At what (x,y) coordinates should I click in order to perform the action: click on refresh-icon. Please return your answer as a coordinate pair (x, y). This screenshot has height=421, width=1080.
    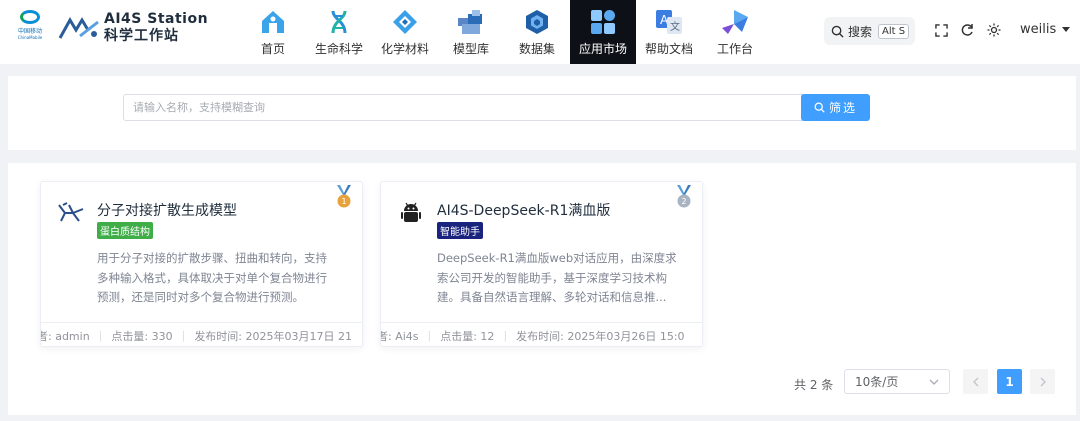
    Looking at the image, I should click on (967, 30).